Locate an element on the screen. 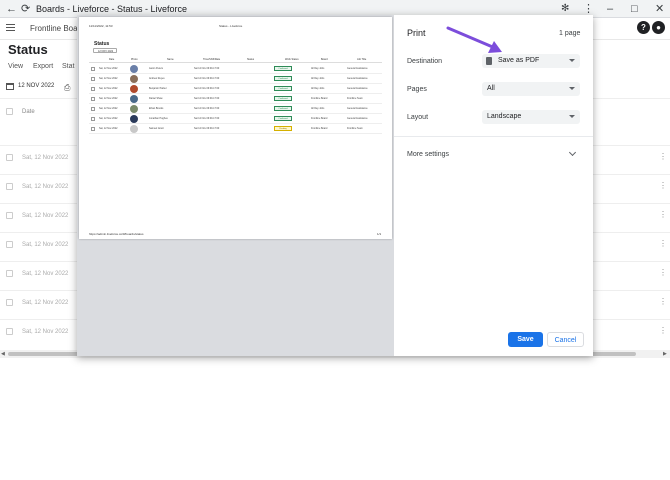 This screenshot has height=480, width=670. destination-label: Destination is located at coordinates (425, 61).